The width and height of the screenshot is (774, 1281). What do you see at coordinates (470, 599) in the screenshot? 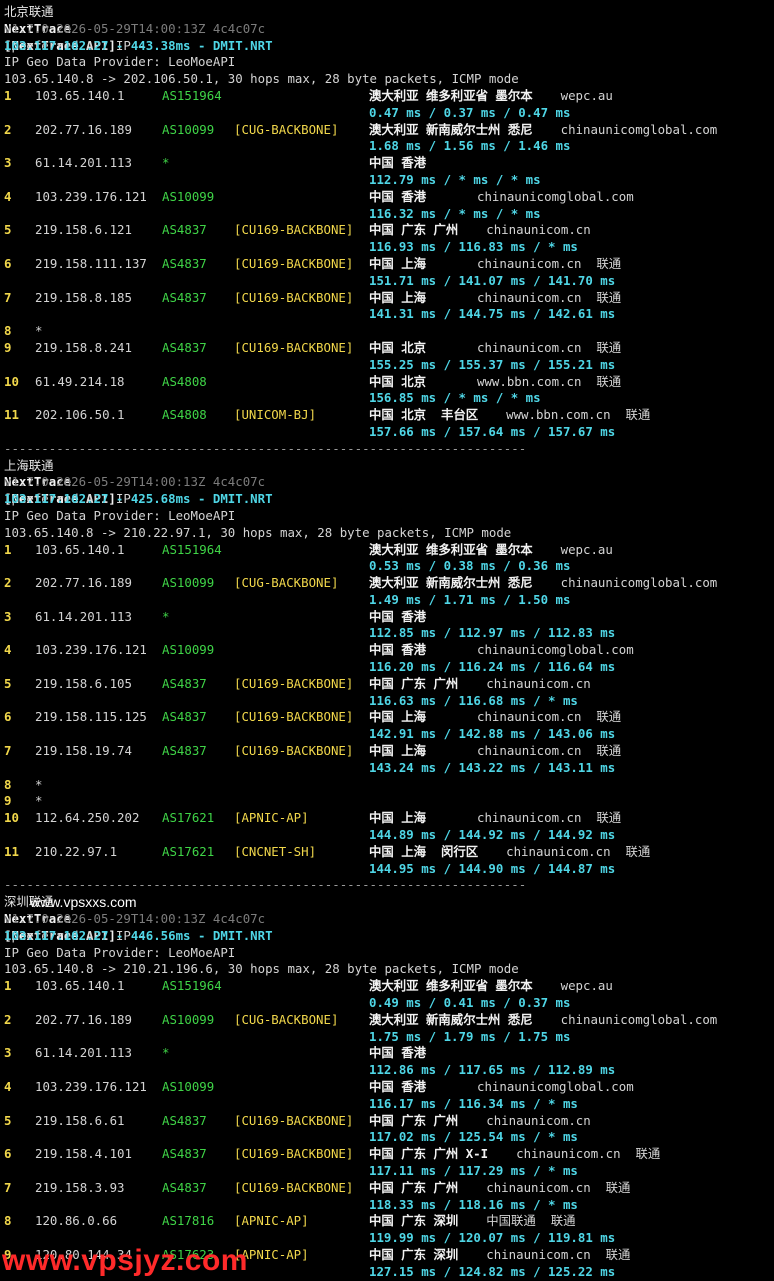
I see `hop-rtt: 1.49 ms / 1.71 ms / 1.50 ms` at bounding box center [470, 599].